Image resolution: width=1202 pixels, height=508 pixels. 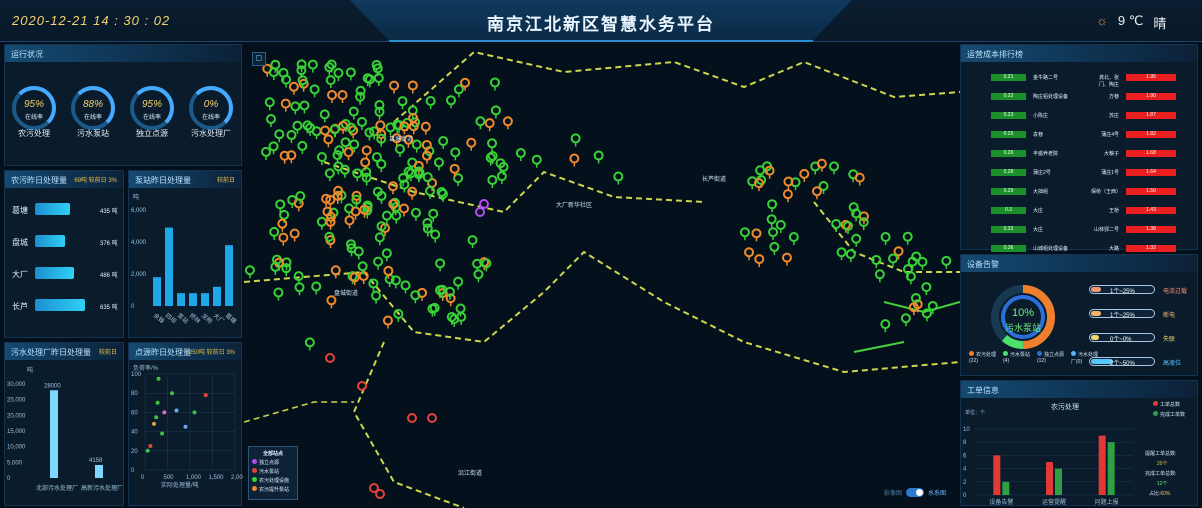 What do you see at coordinates (272, 454) in the screenshot?
I see `legend-title: 全部站点` at bounding box center [272, 454].